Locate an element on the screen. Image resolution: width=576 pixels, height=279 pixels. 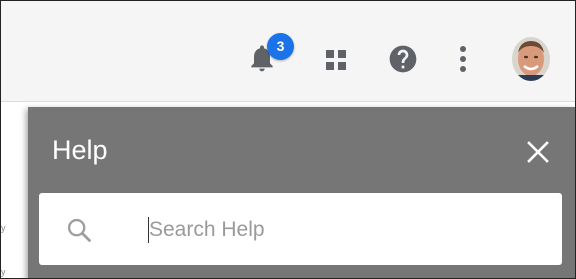
close-button is located at coordinates (538, 152).